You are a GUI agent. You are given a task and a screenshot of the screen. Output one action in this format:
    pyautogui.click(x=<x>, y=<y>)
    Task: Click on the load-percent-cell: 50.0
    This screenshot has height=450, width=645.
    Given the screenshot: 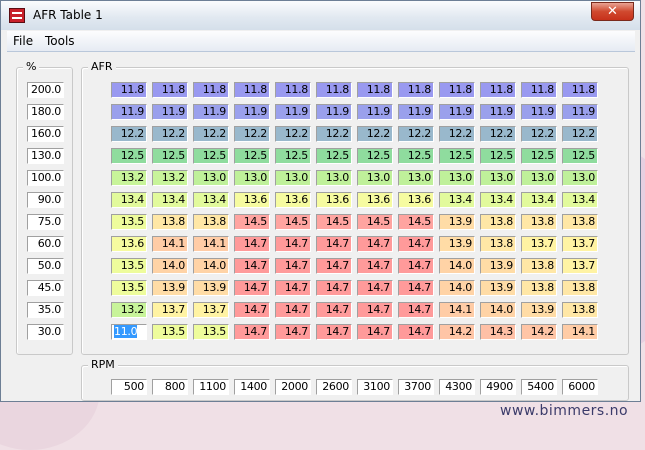 What is the action you would take?
    pyautogui.click(x=45, y=266)
    